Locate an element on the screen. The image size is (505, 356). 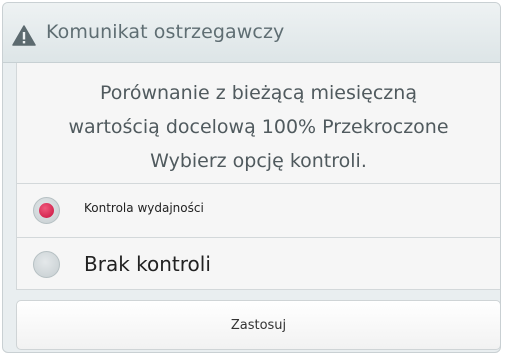
option-label: Brak kontroli is located at coordinates (147, 264).